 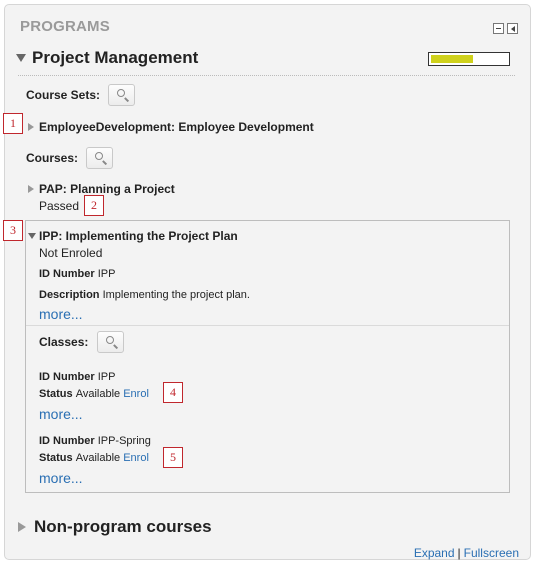 What do you see at coordinates (452, 59) in the screenshot?
I see `progress-fill` at bounding box center [452, 59].